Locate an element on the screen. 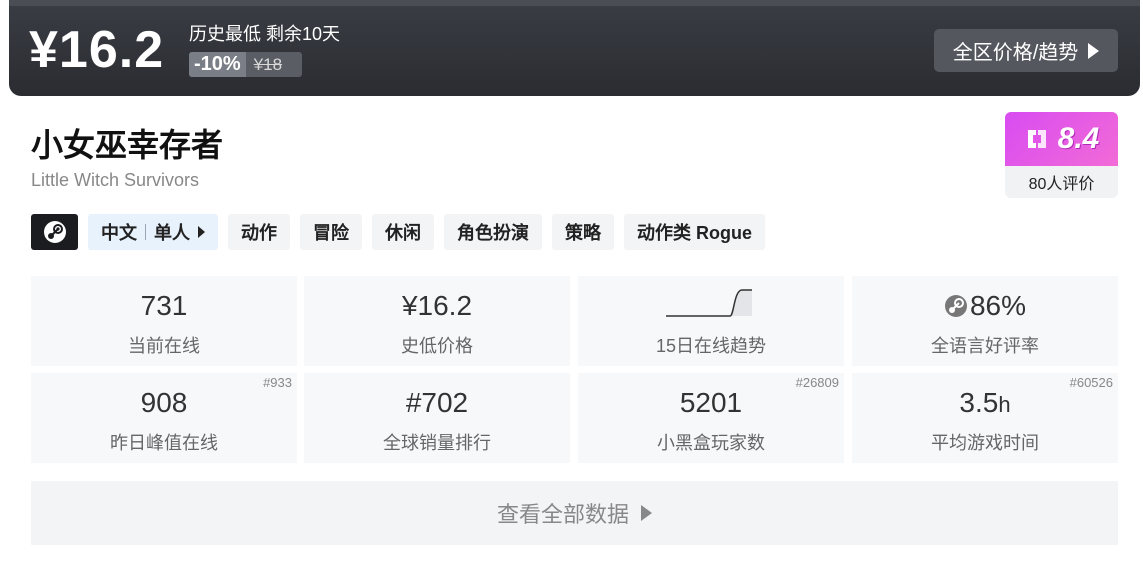  discount-row: -10% ¥18 is located at coordinates (245, 64).